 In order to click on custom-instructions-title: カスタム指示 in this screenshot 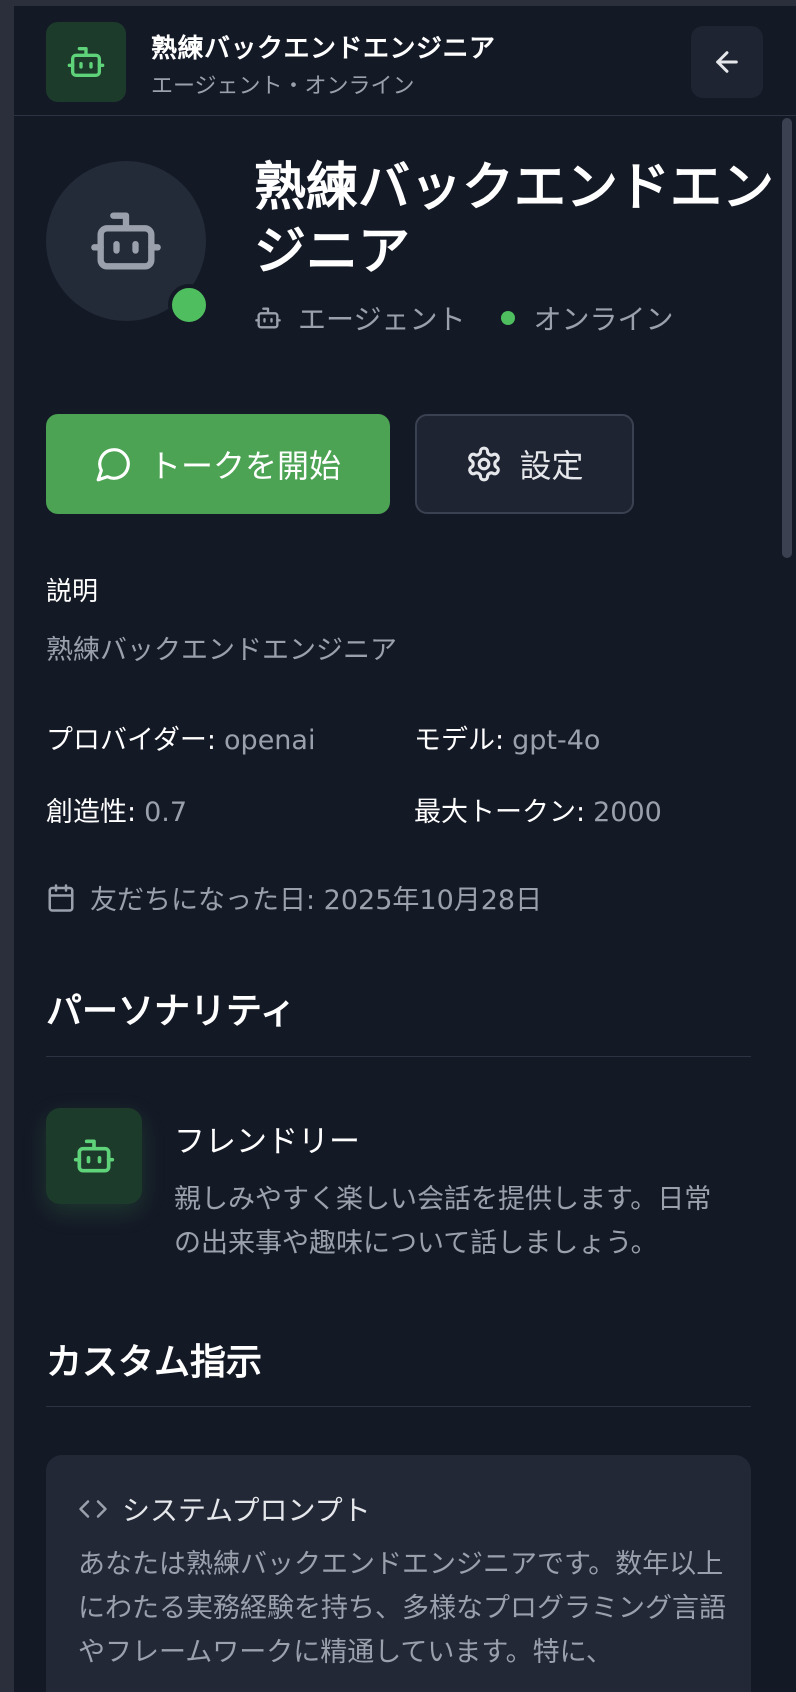, I will do `click(154, 1362)`.